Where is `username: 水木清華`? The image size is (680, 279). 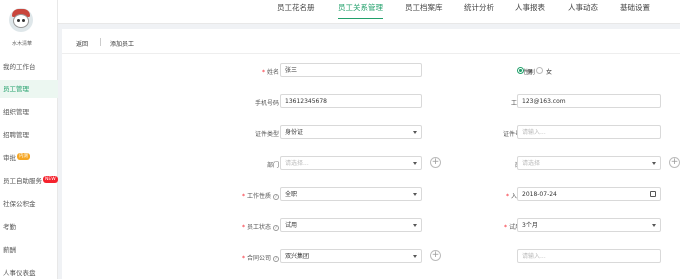 username: 水木清華 is located at coordinates (21, 44).